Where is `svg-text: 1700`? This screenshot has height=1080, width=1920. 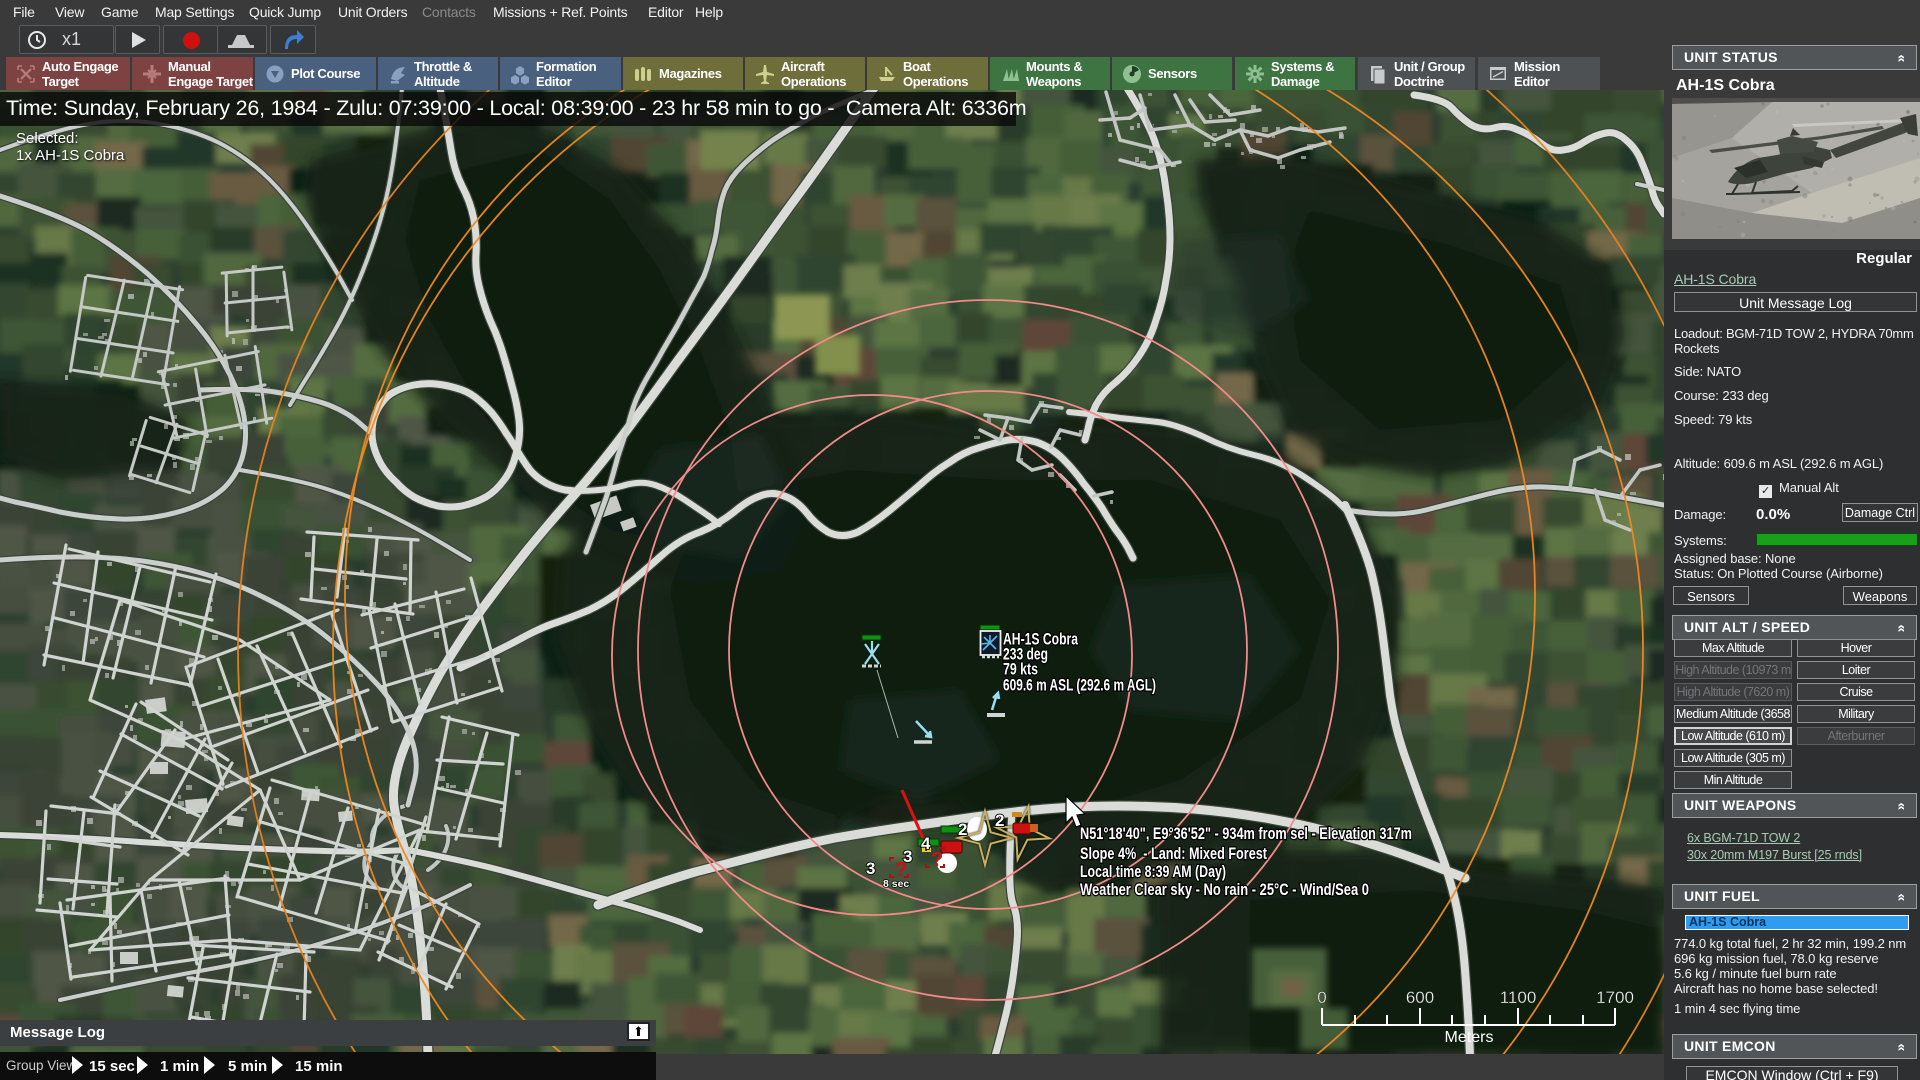
svg-text: 1700 is located at coordinates (1615, 997).